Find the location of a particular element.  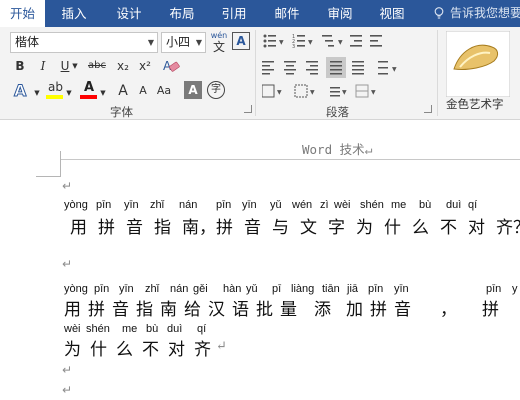

pinyin-syllable: gěi is located at coordinates (200, 289).